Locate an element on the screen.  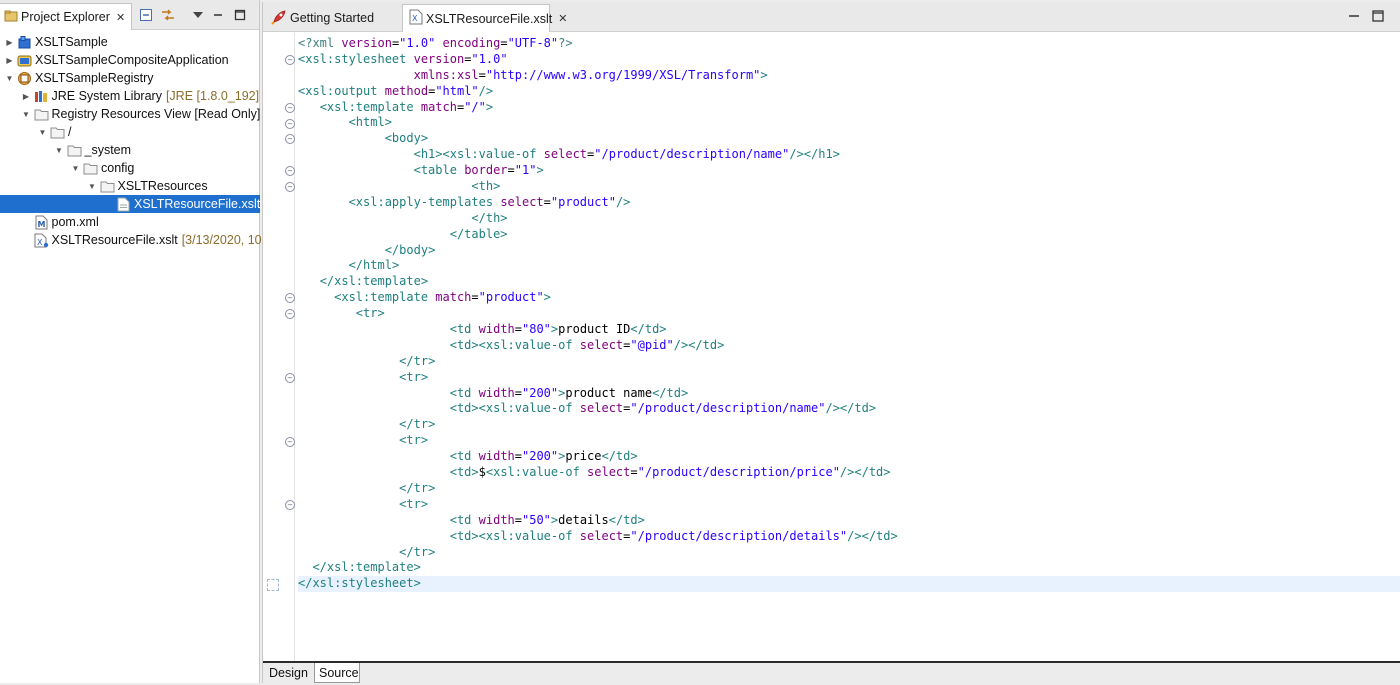
code-line: <?xml version="1.0" encoding="UTF-8"?> is located at coordinates (849, 44).